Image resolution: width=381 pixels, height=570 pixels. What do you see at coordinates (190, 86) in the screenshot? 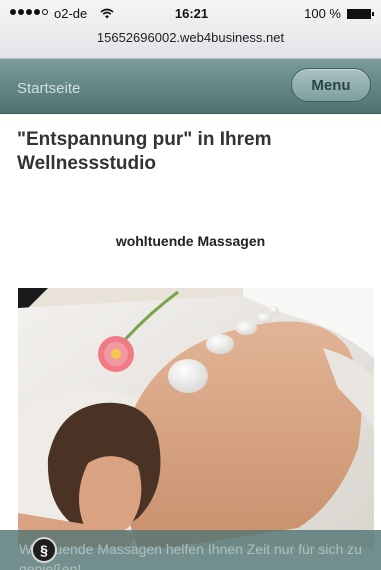
I see `site-header: Startseite Menu` at bounding box center [190, 86].